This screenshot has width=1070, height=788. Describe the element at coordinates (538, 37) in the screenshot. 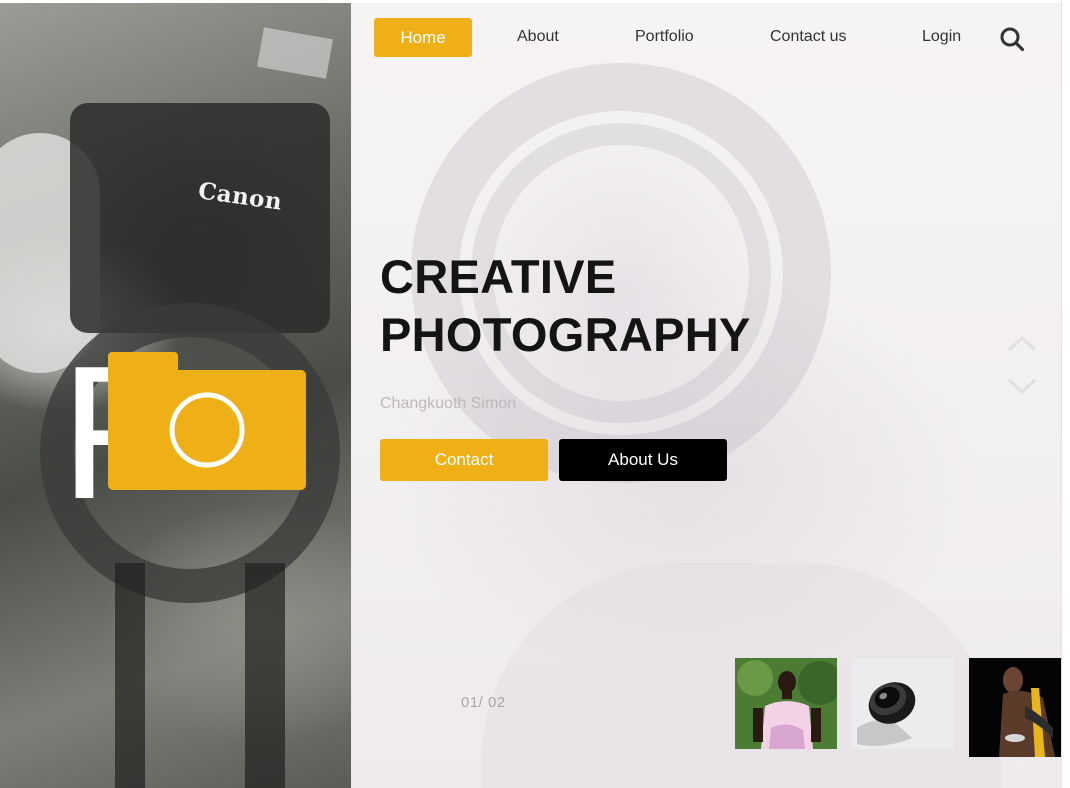

I see `nav-about-link: About` at that location.